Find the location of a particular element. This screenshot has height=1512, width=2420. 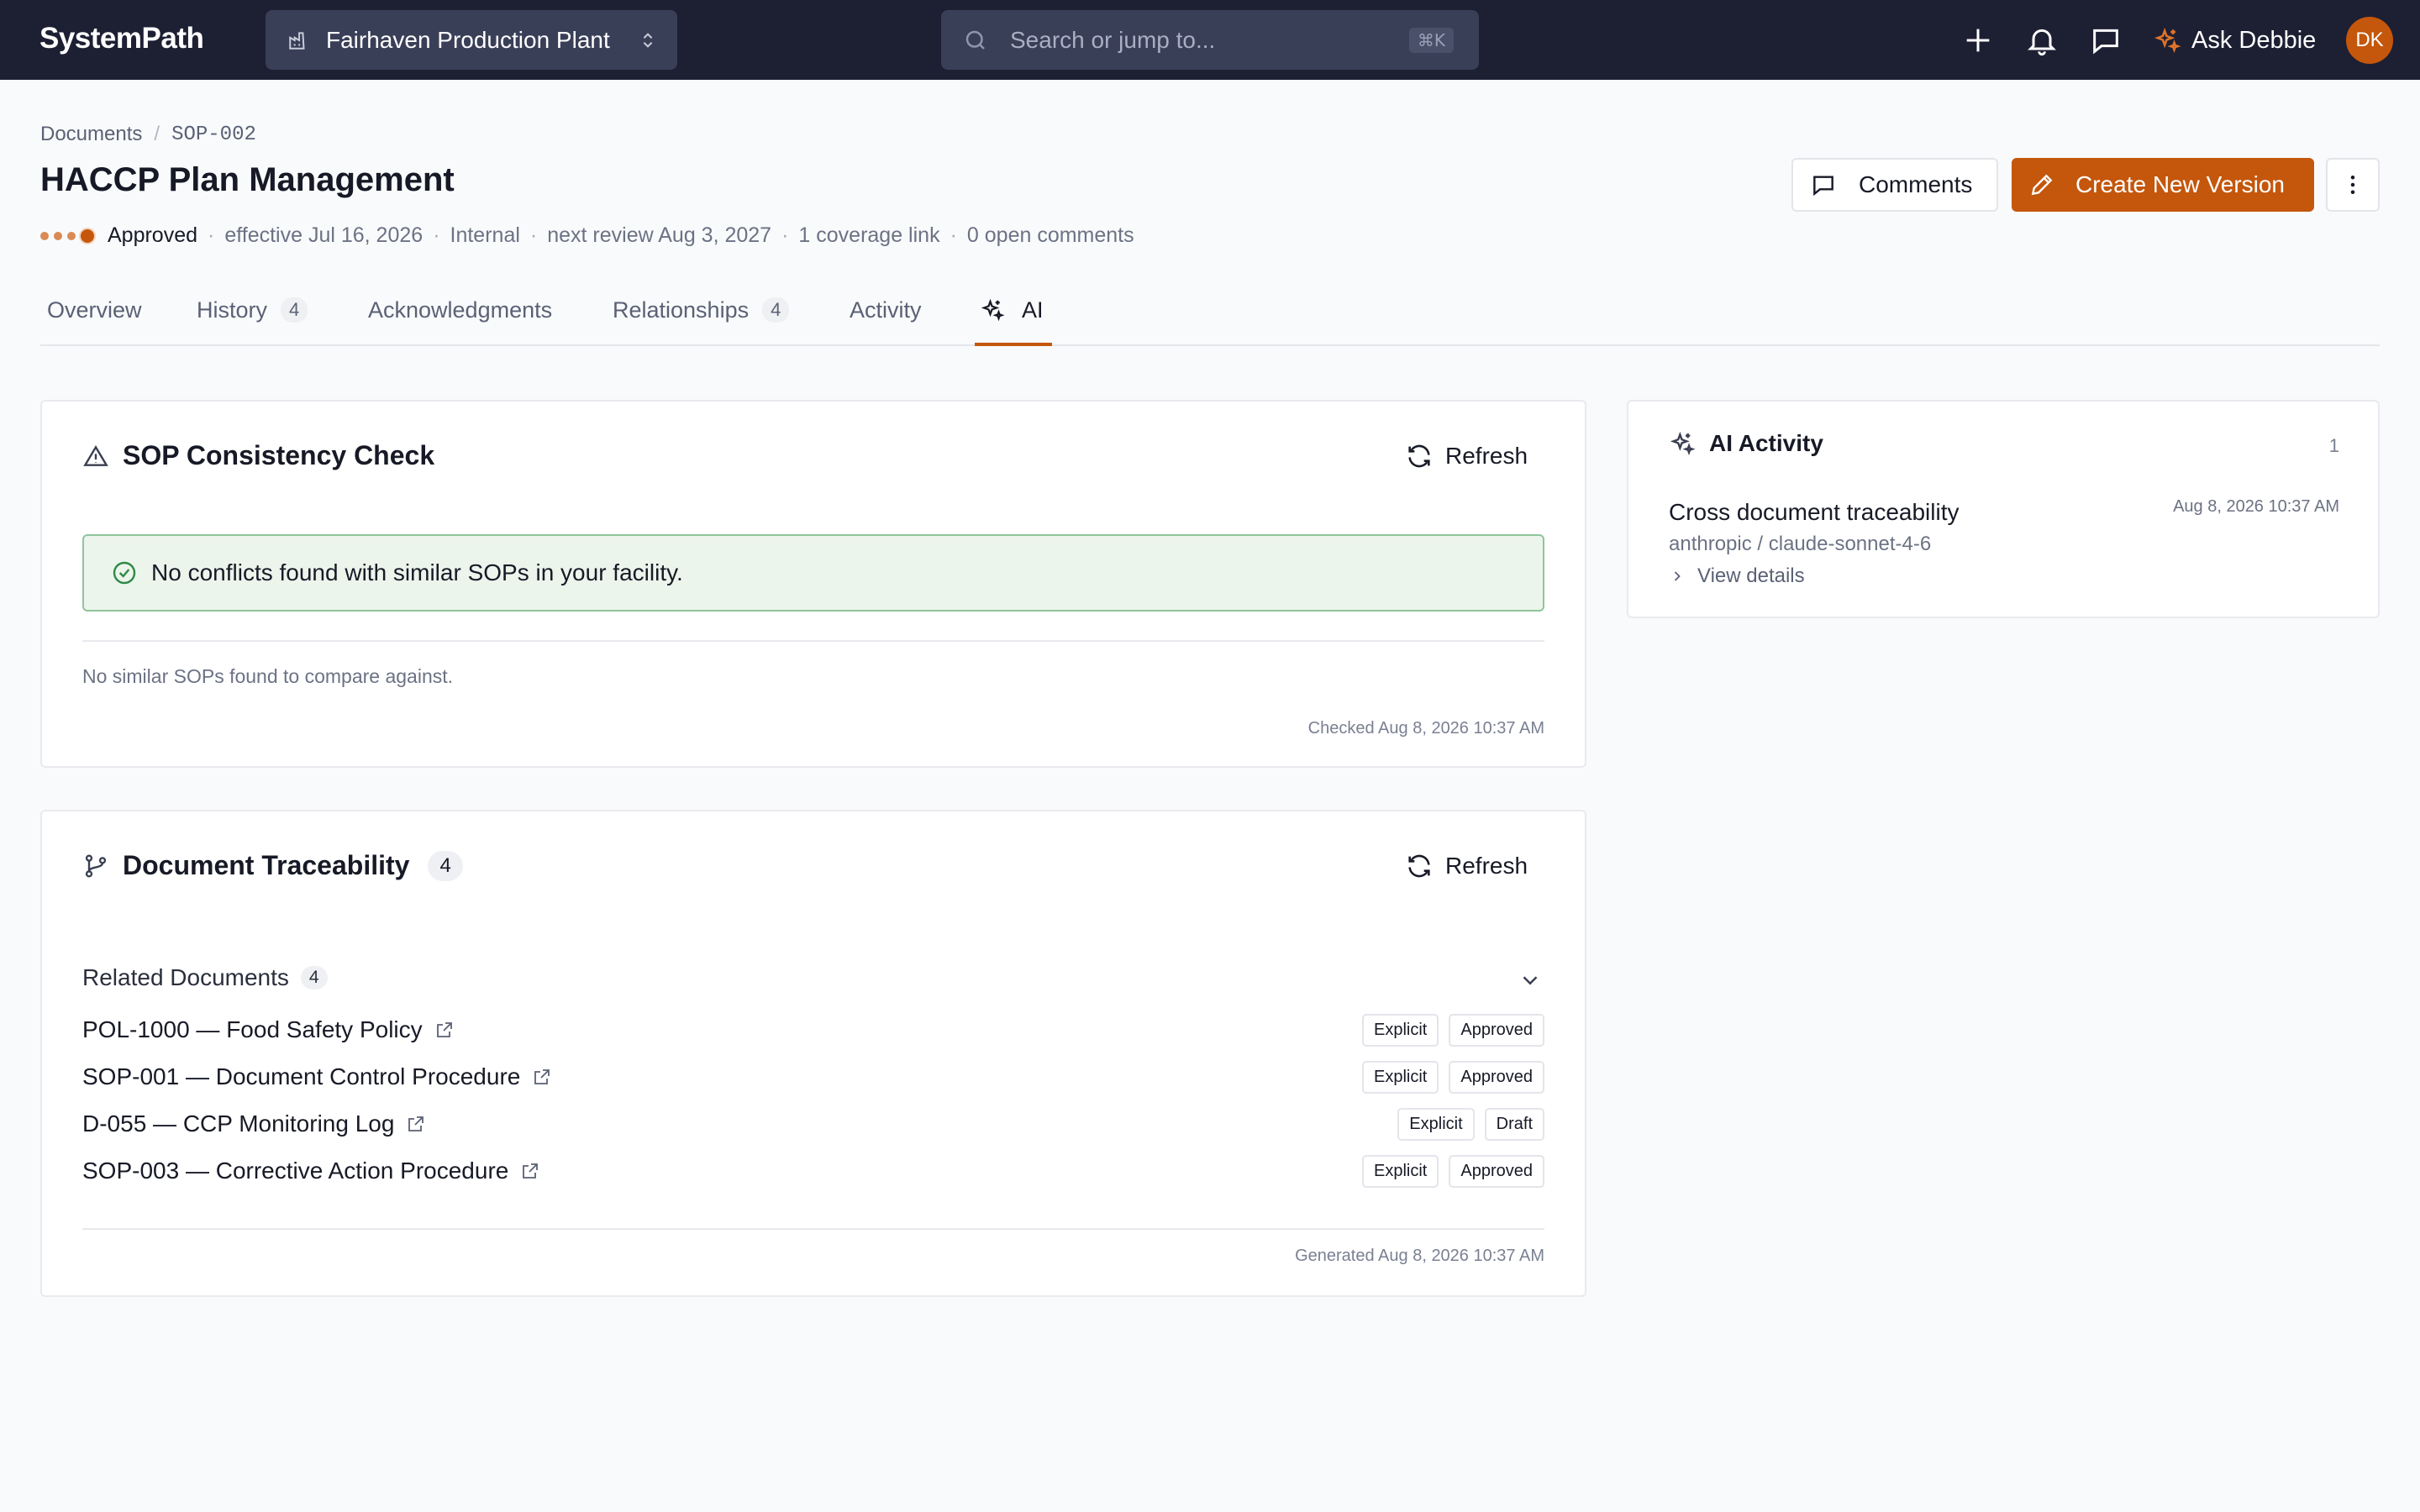

tab-activity: Activity is located at coordinates (886, 316).